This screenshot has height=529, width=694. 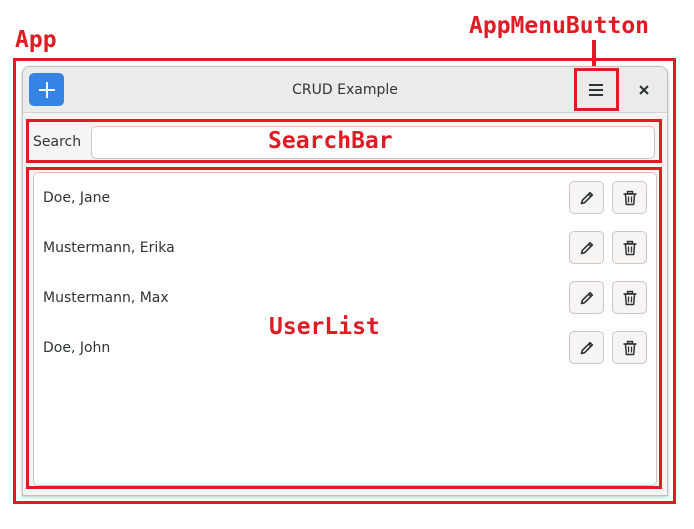 I want to click on header-bar: CRUD Example, so click(x=345, y=90).